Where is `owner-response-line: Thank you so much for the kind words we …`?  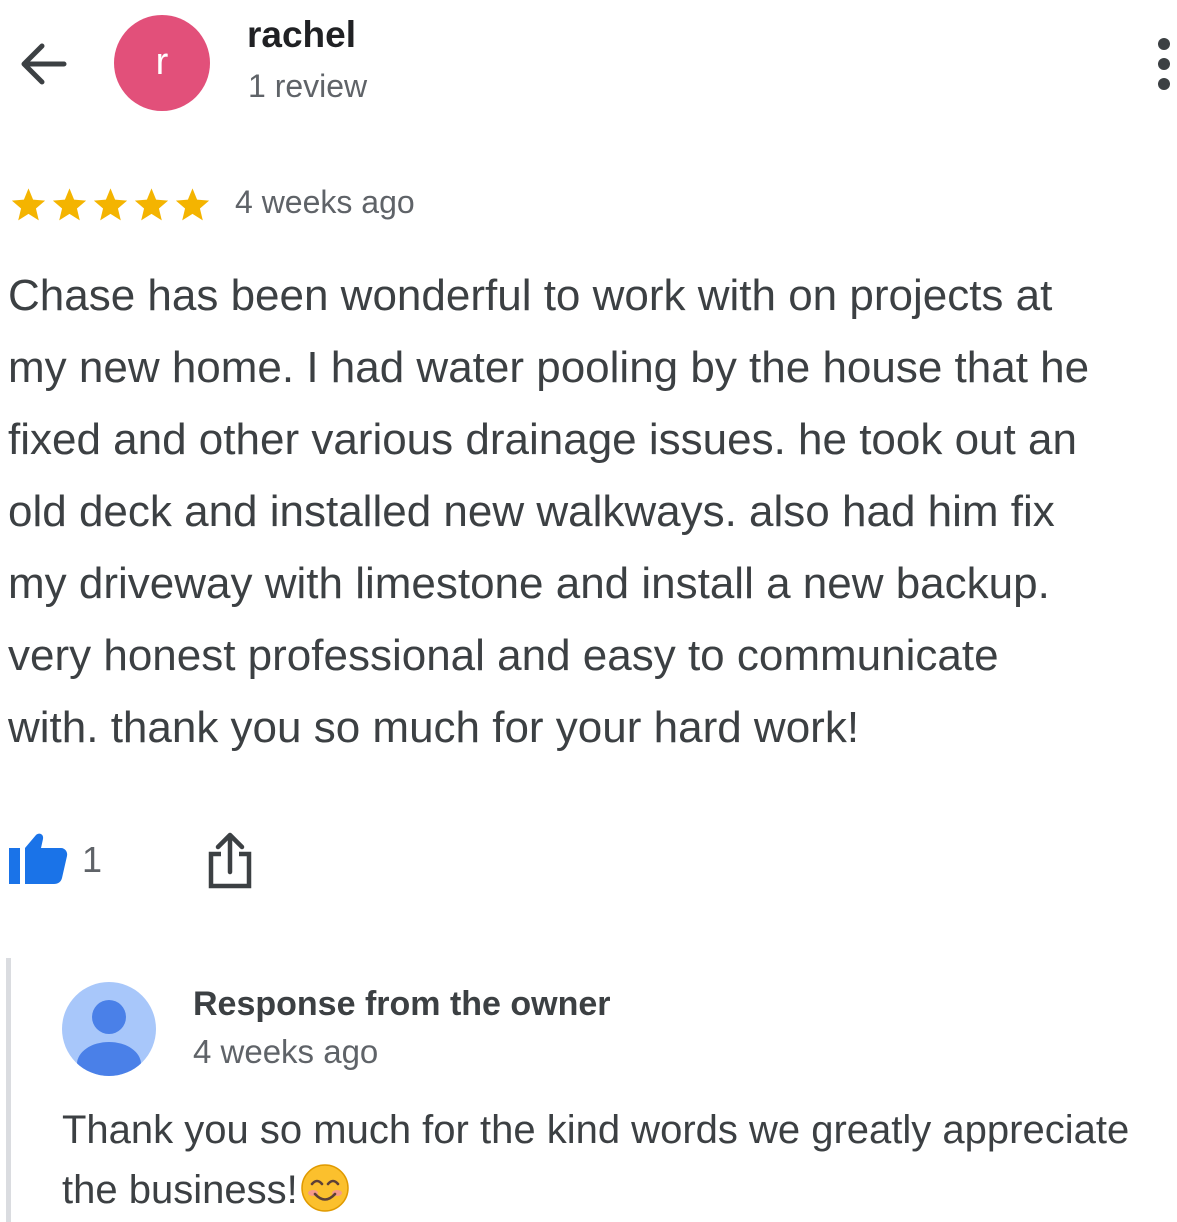
owner-response-line: Thank you so much for the kind words we … is located at coordinates (596, 1130).